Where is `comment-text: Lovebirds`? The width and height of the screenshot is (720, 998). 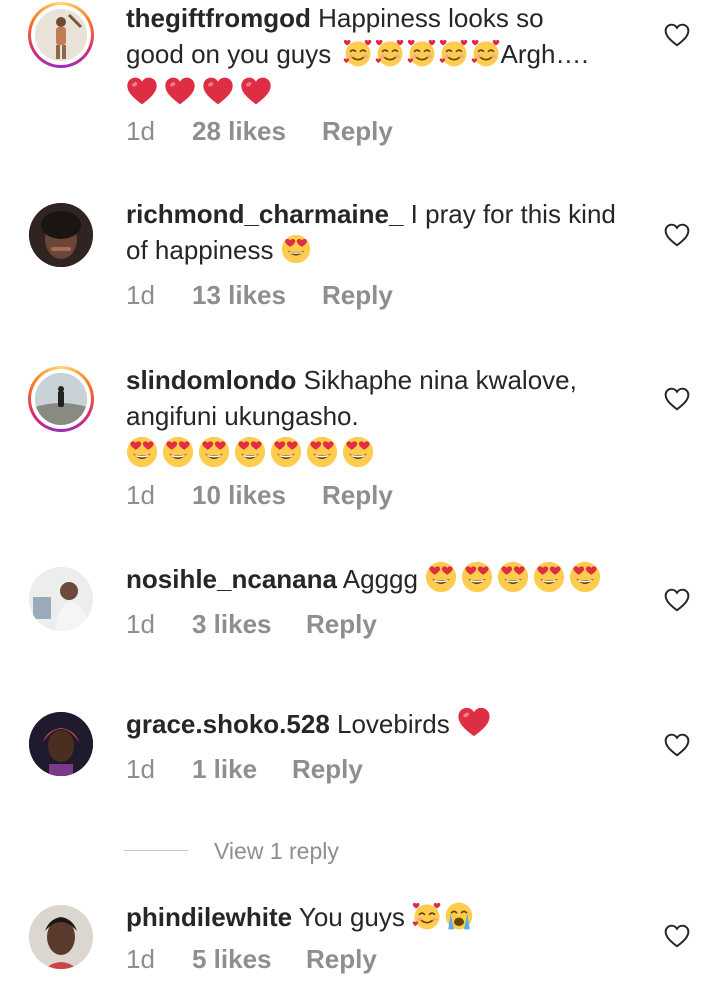 comment-text: Lovebirds is located at coordinates (393, 724).